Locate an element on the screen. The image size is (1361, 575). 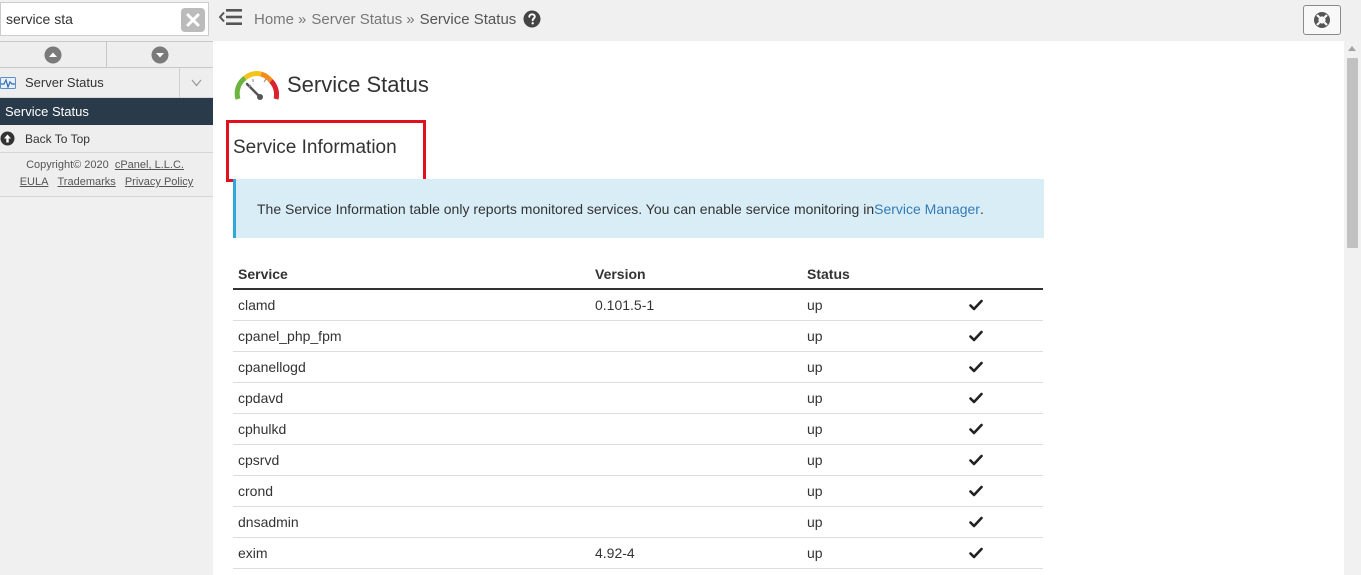
cell-service: cpdavd is located at coordinates (411, 398).